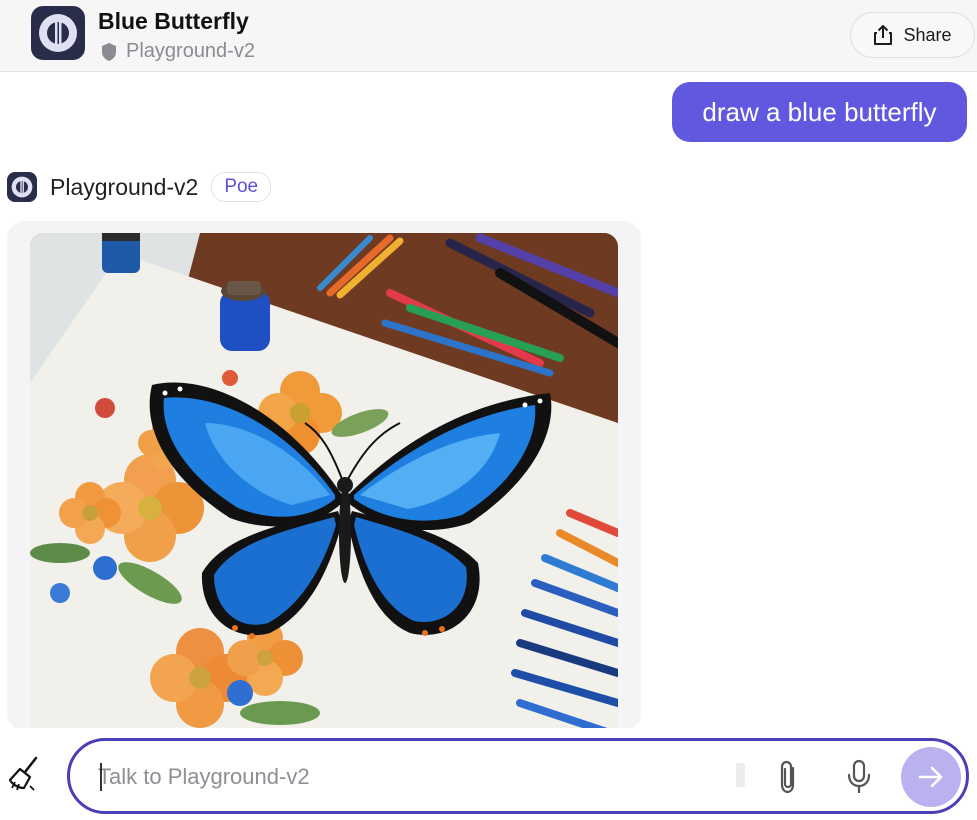 This screenshot has height=820, width=977. I want to click on bot-avatar, so click(58, 33).